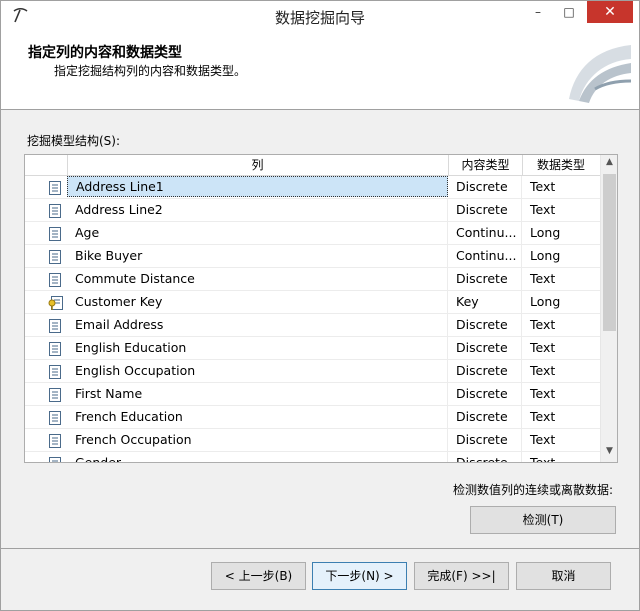 The image size is (640, 611). What do you see at coordinates (610, 12) in the screenshot?
I see `close-button: ✕` at bounding box center [610, 12].